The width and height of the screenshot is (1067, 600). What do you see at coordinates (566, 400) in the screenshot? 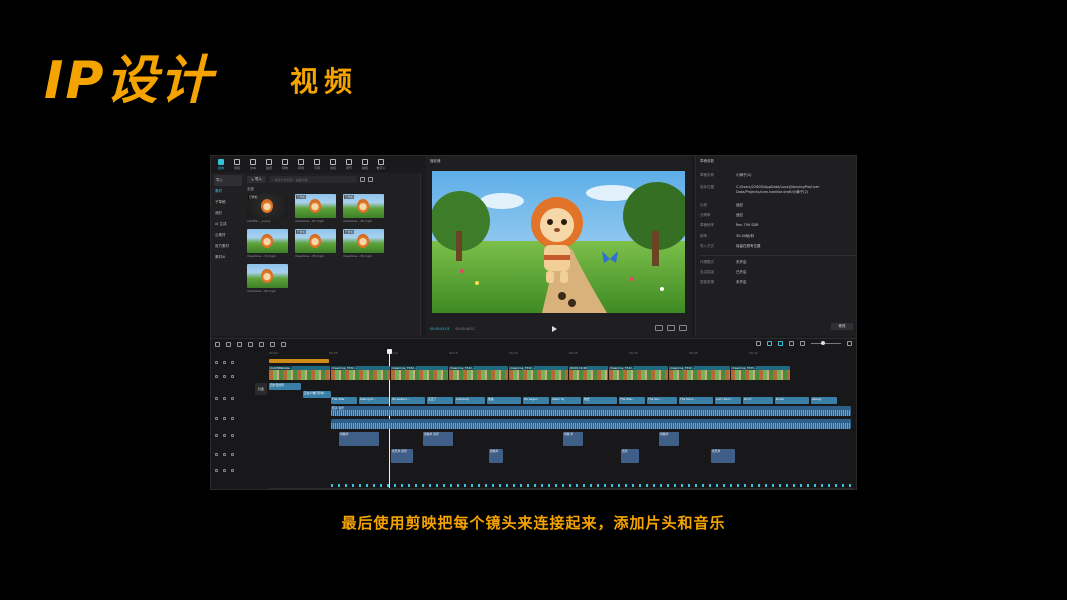
I see `subtitle-clip: Seller fly` at bounding box center [566, 400].